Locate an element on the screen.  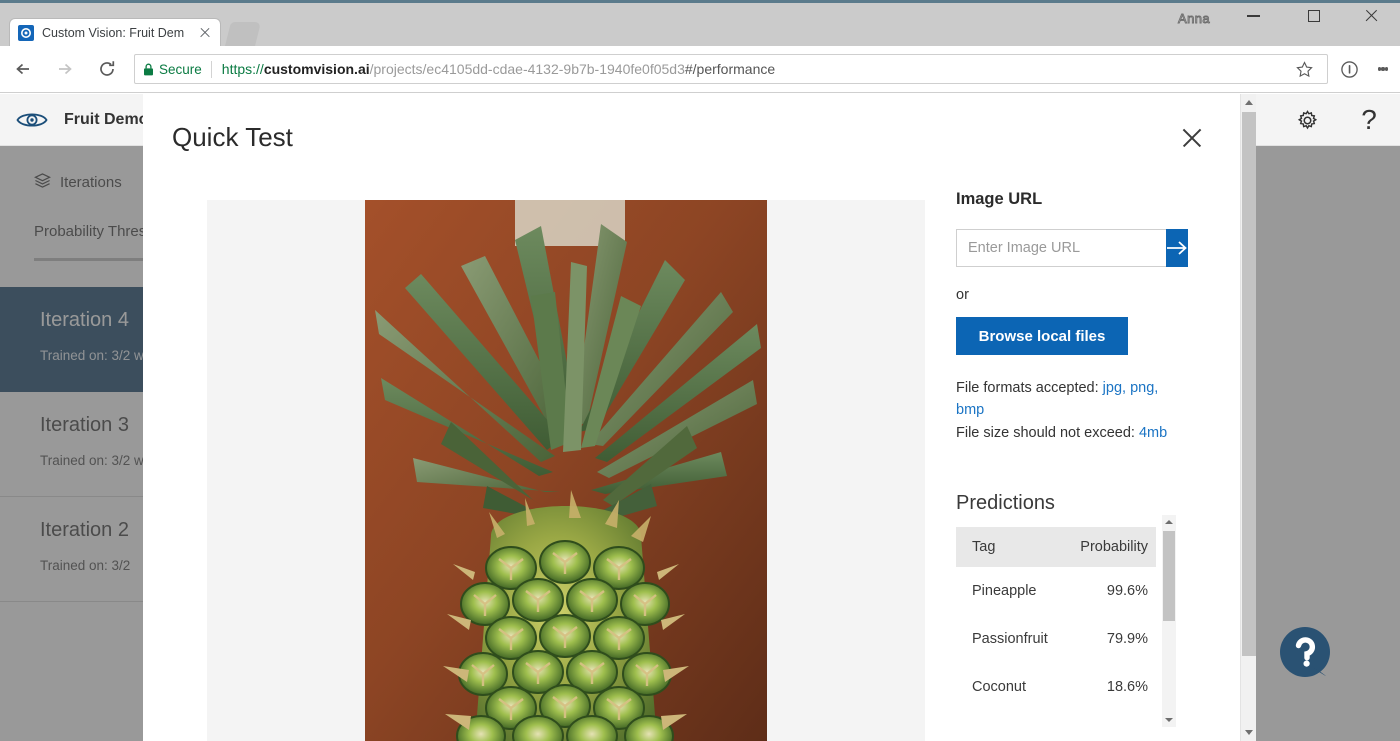
info-circle-icon is located at coordinates (1349, 69).